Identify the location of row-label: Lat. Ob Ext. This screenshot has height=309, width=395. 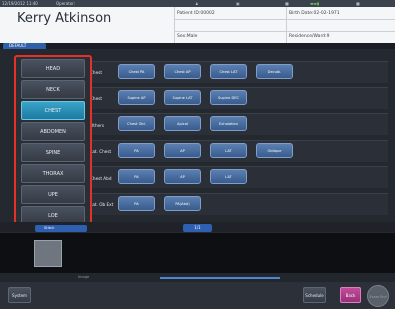
(102, 204).